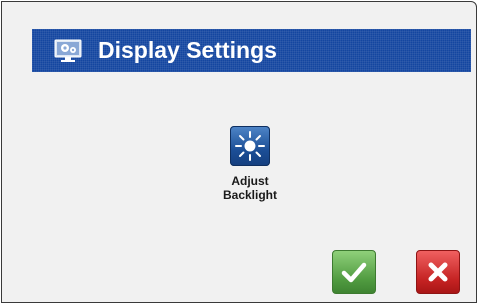 Image resolution: width=480 pixels, height=305 pixels. What do you see at coordinates (249, 195) in the screenshot?
I see `tile-label-line2: Backlight` at bounding box center [249, 195].